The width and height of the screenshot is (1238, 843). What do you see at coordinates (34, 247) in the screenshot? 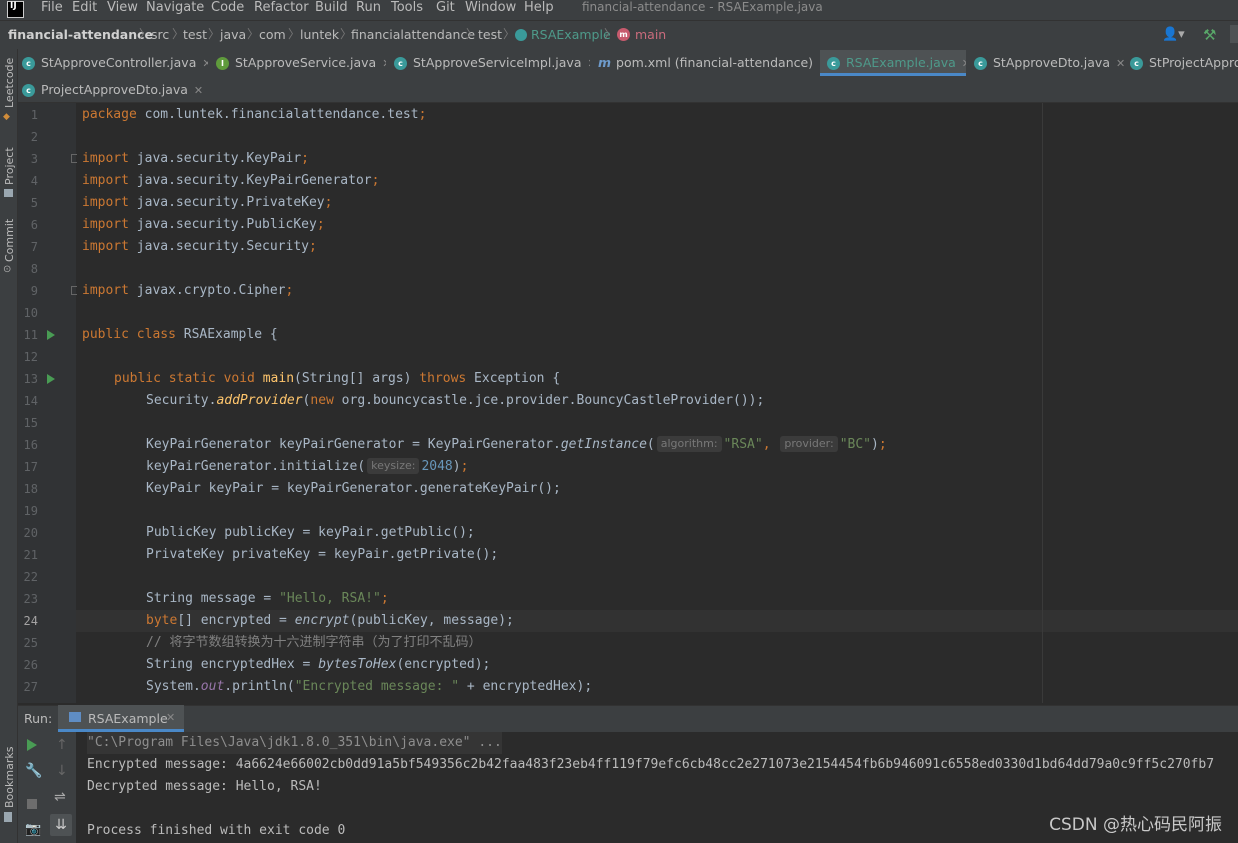
I see `line-number: 7` at bounding box center [34, 247].